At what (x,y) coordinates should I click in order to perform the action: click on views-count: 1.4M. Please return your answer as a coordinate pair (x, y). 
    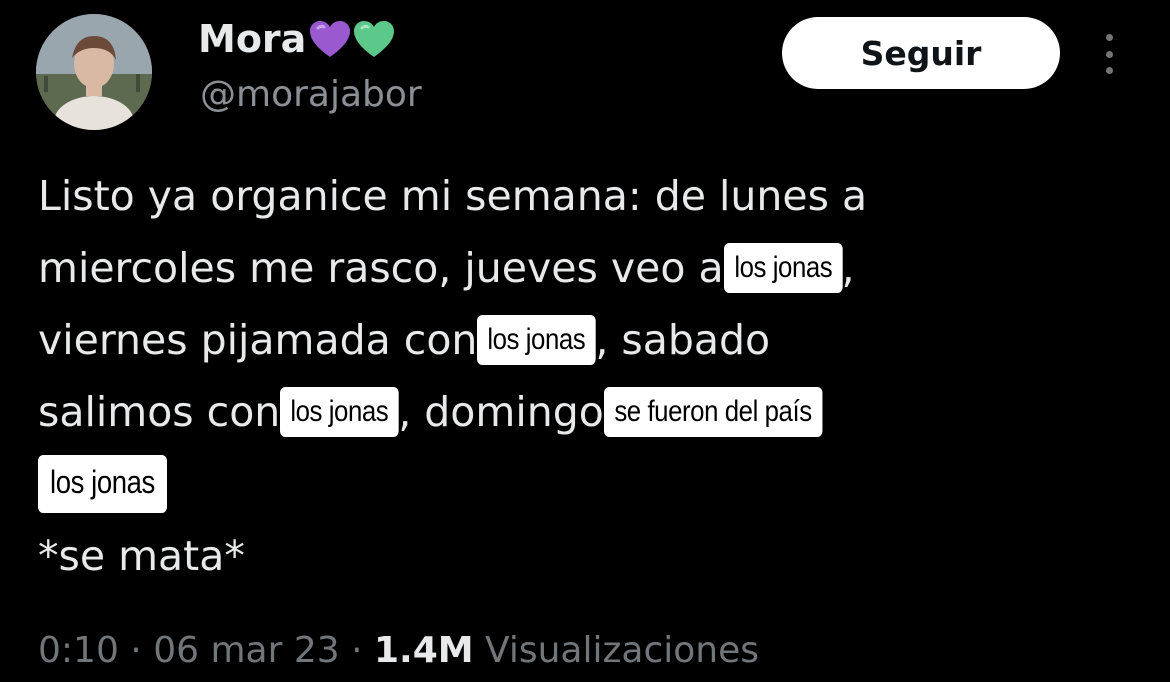
    Looking at the image, I should click on (424, 650).